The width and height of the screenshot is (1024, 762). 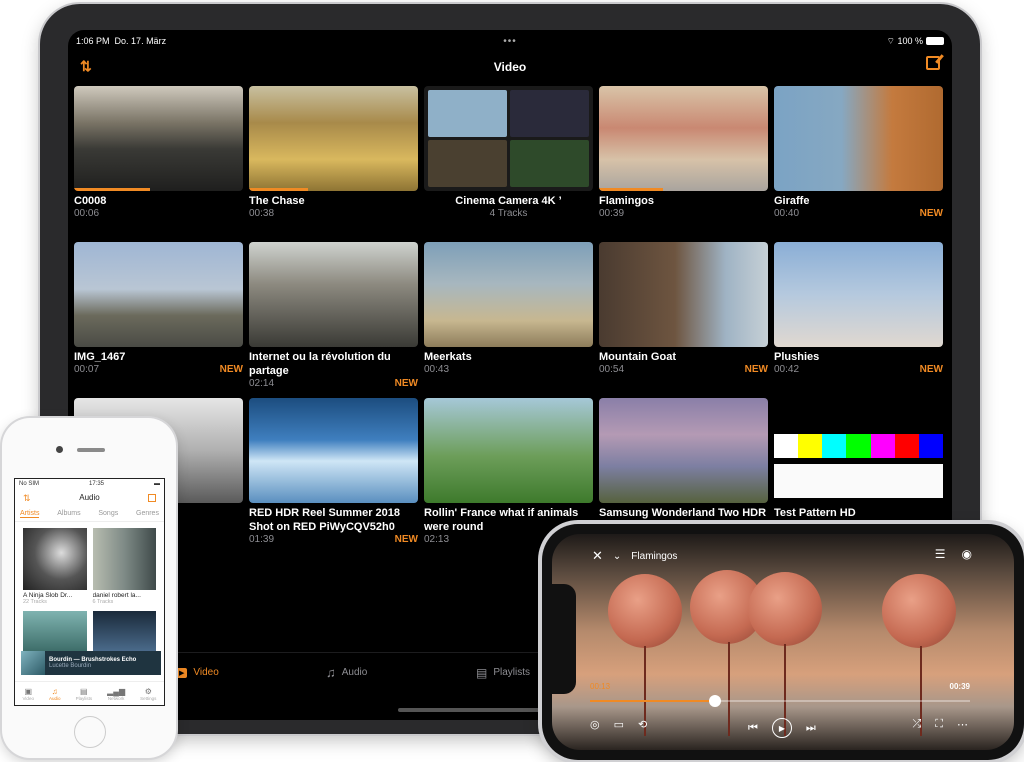 What do you see at coordinates (28, 698) in the screenshot?
I see `tab-label: Video` at bounding box center [28, 698].